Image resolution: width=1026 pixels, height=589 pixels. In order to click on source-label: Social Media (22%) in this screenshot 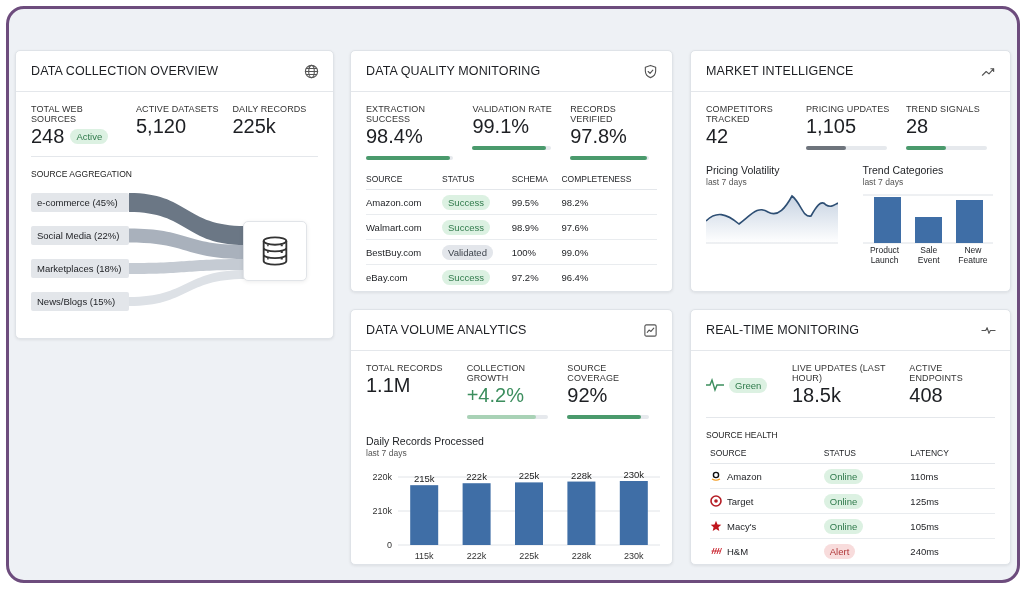, I will do `click(80, 235)`.